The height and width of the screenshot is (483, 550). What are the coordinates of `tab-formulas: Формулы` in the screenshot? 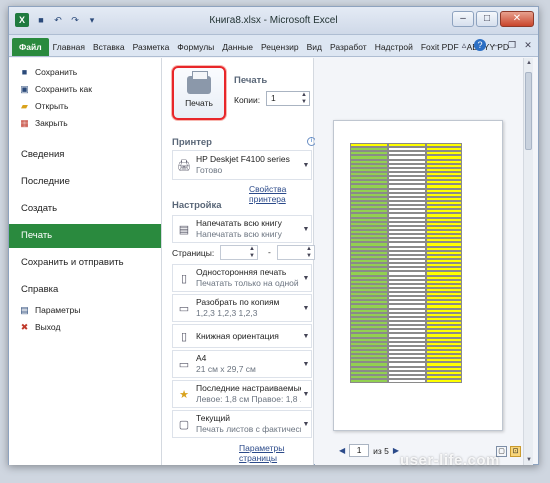 It's located at (195, 47).